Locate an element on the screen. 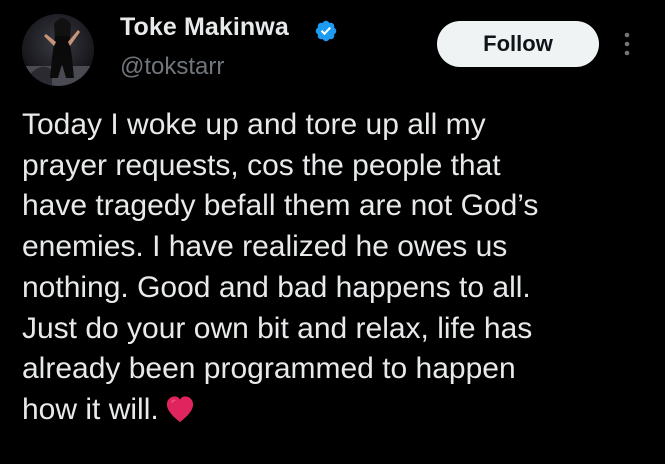 Image resolution: width=665 pixels, height=464 pixels. follow-button: Follow is located at coordinates (518, 44).